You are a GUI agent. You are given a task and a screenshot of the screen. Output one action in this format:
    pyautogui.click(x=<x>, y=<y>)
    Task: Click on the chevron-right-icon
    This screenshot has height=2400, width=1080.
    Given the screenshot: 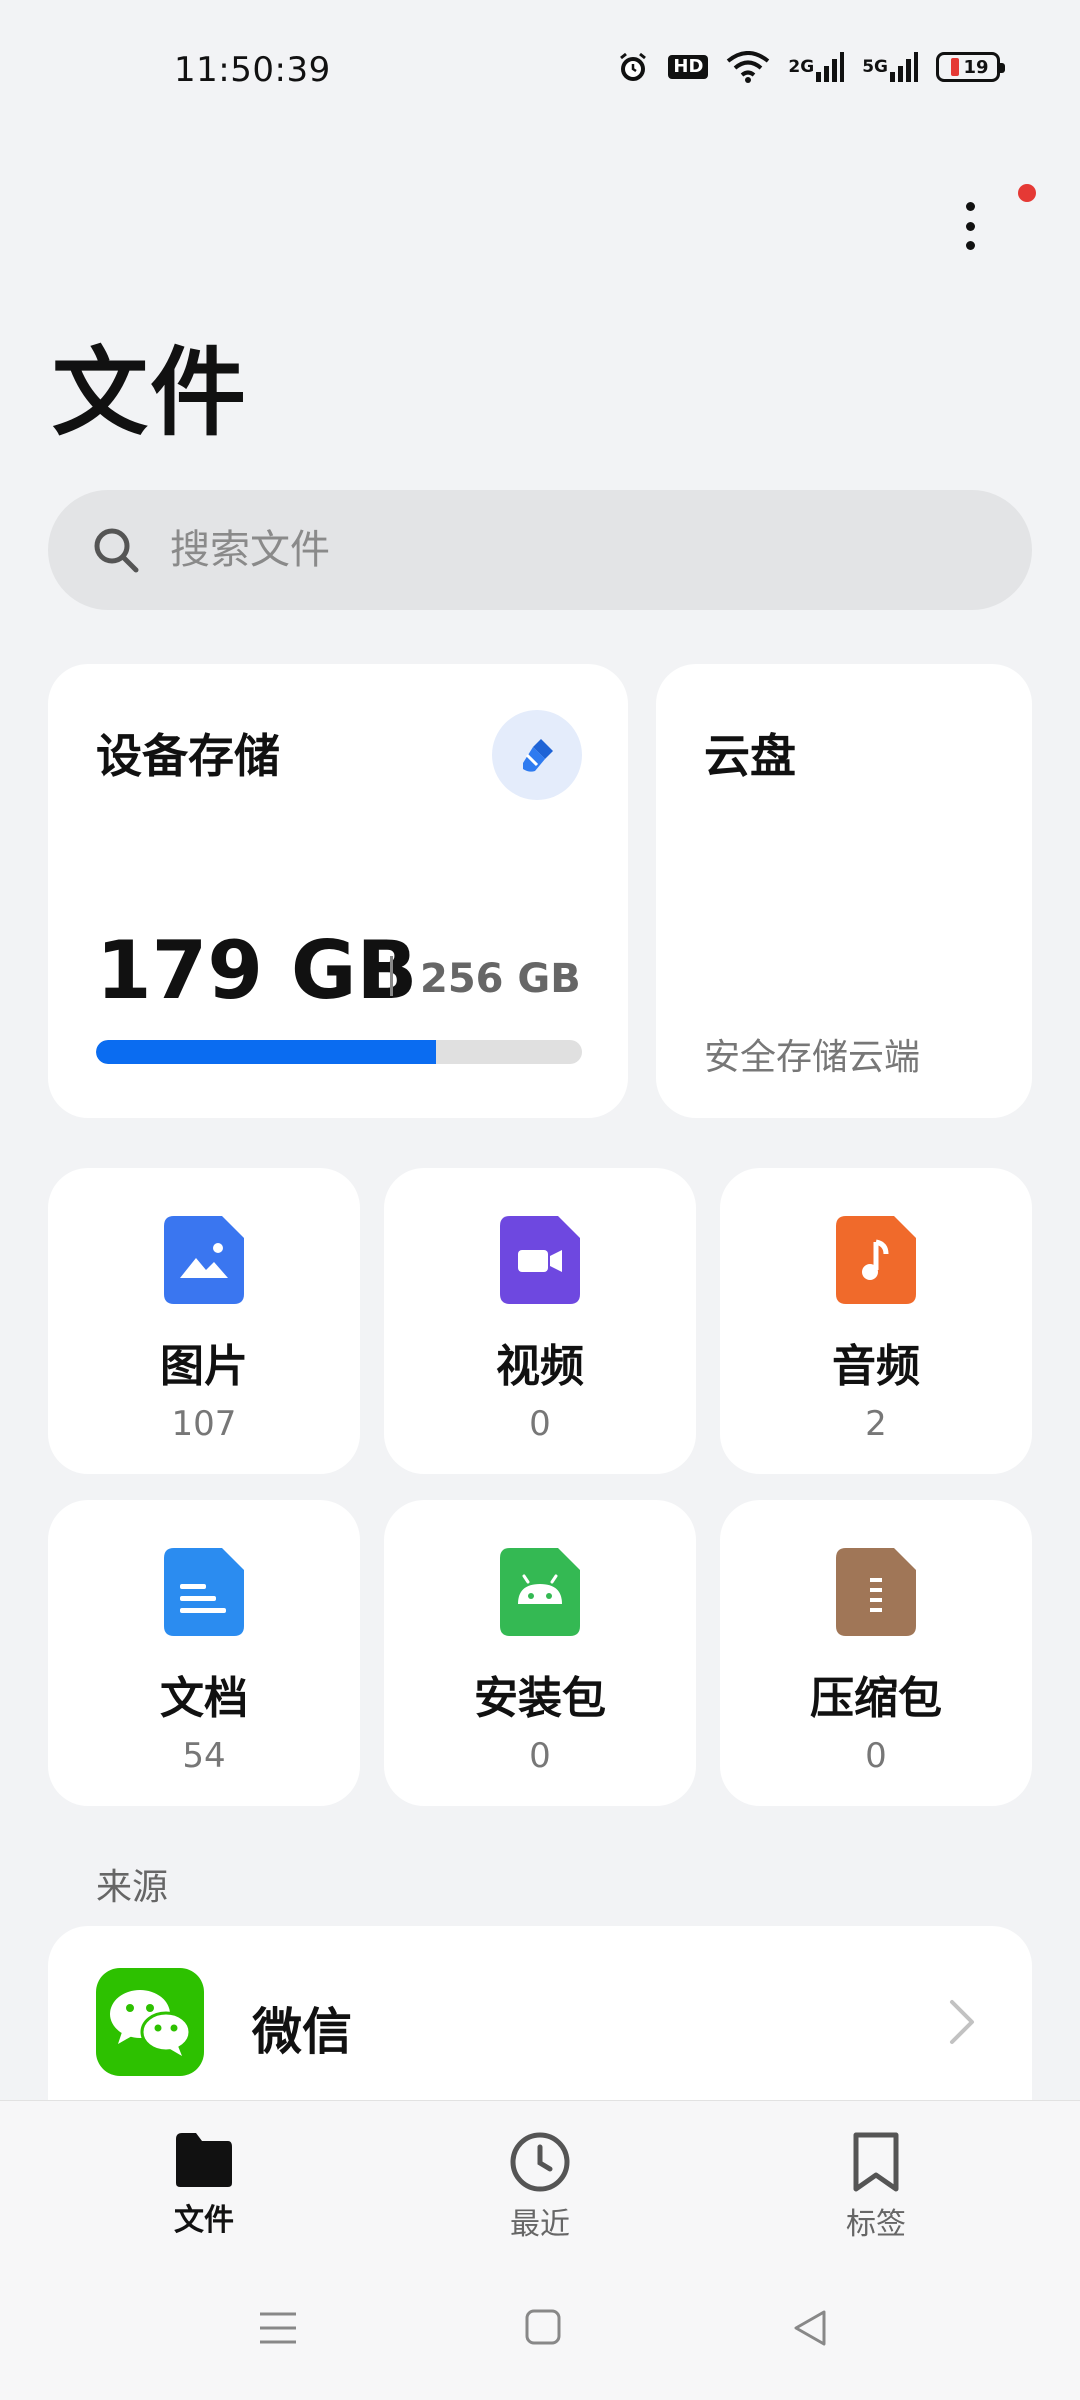 What is the action you would take?
    pyautogui.click(x=962, y=2022)
    